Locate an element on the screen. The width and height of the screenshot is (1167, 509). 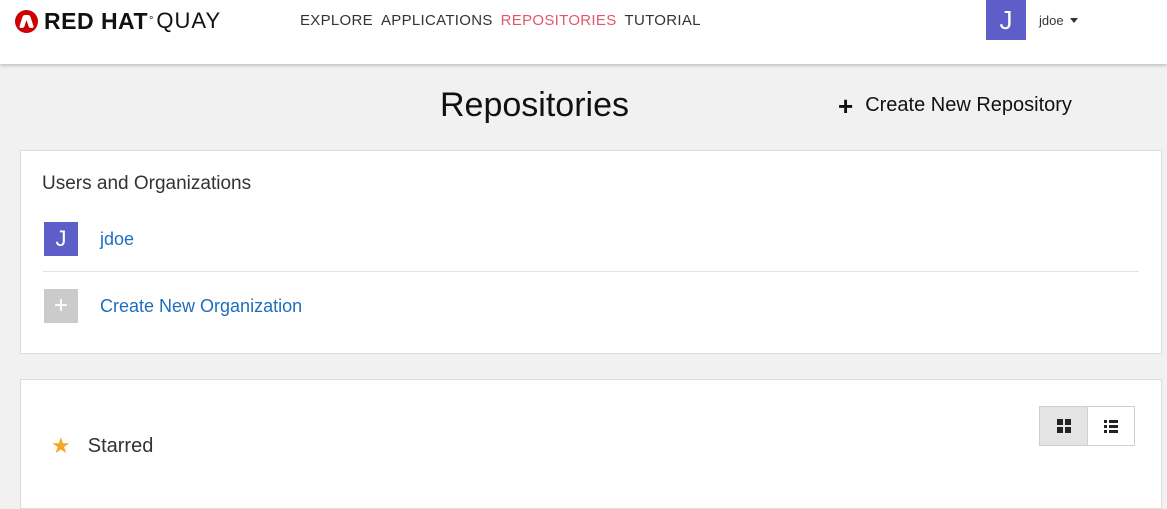
starred-heading: ★ Starred is located at coordinates (102, 446).